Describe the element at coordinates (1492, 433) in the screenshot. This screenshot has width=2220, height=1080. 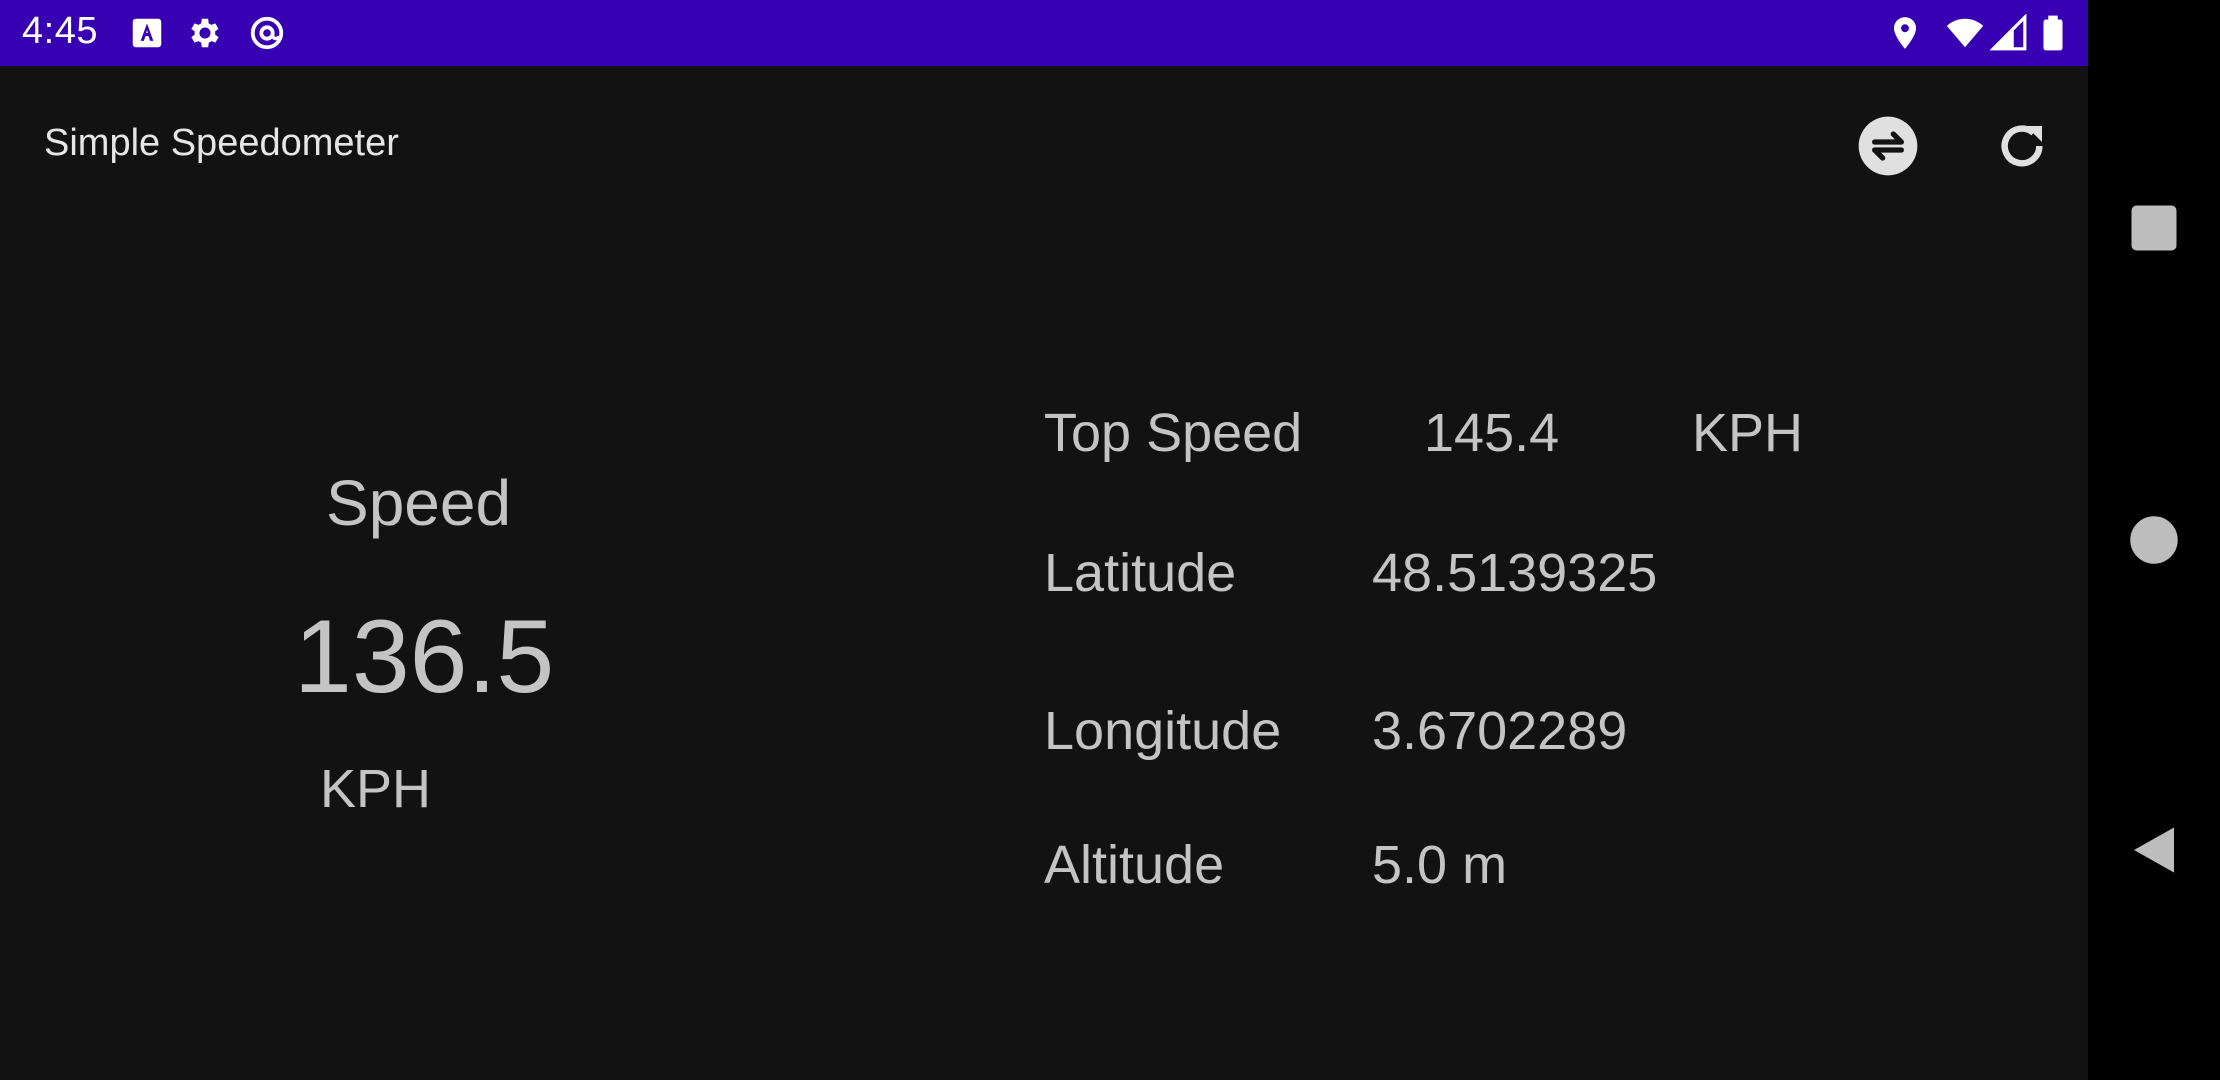
I see `top-speed-value: 145.4` at that location.